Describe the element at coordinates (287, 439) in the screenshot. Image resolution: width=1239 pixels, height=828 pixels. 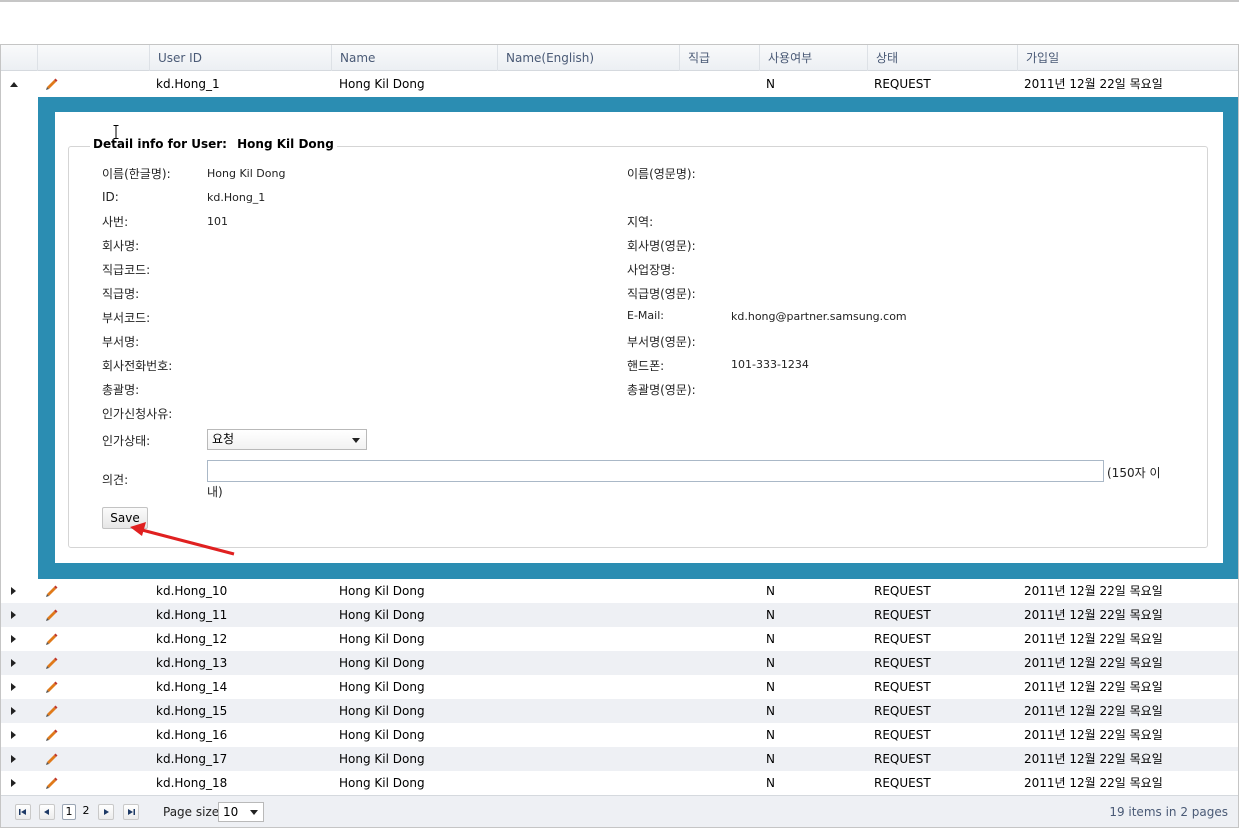
I see `approval-status-select: 요청` at that location.